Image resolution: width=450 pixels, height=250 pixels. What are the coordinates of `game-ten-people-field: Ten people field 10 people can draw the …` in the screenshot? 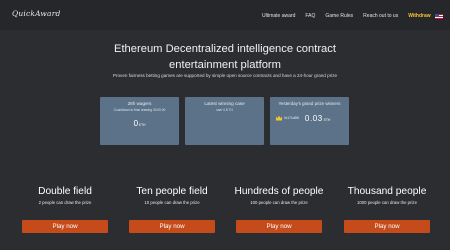 It's located at (172, 211).